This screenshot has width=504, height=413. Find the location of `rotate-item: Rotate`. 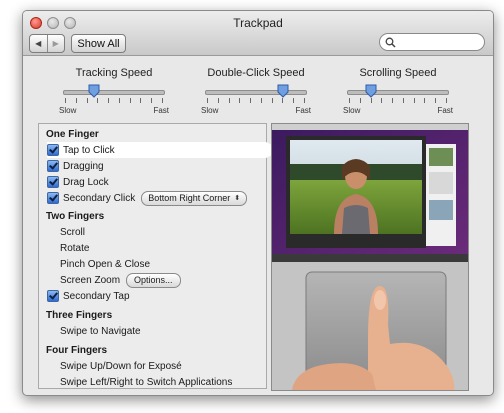

rotate-item: Rotate is located at coordinates (163, 248).